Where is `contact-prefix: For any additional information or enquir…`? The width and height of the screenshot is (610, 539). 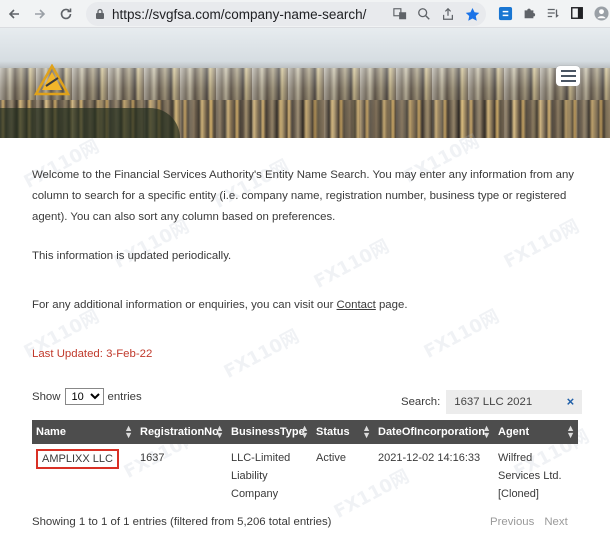
contact-prefix: For any additional information or enquir… is located at coordinates (184, 305).